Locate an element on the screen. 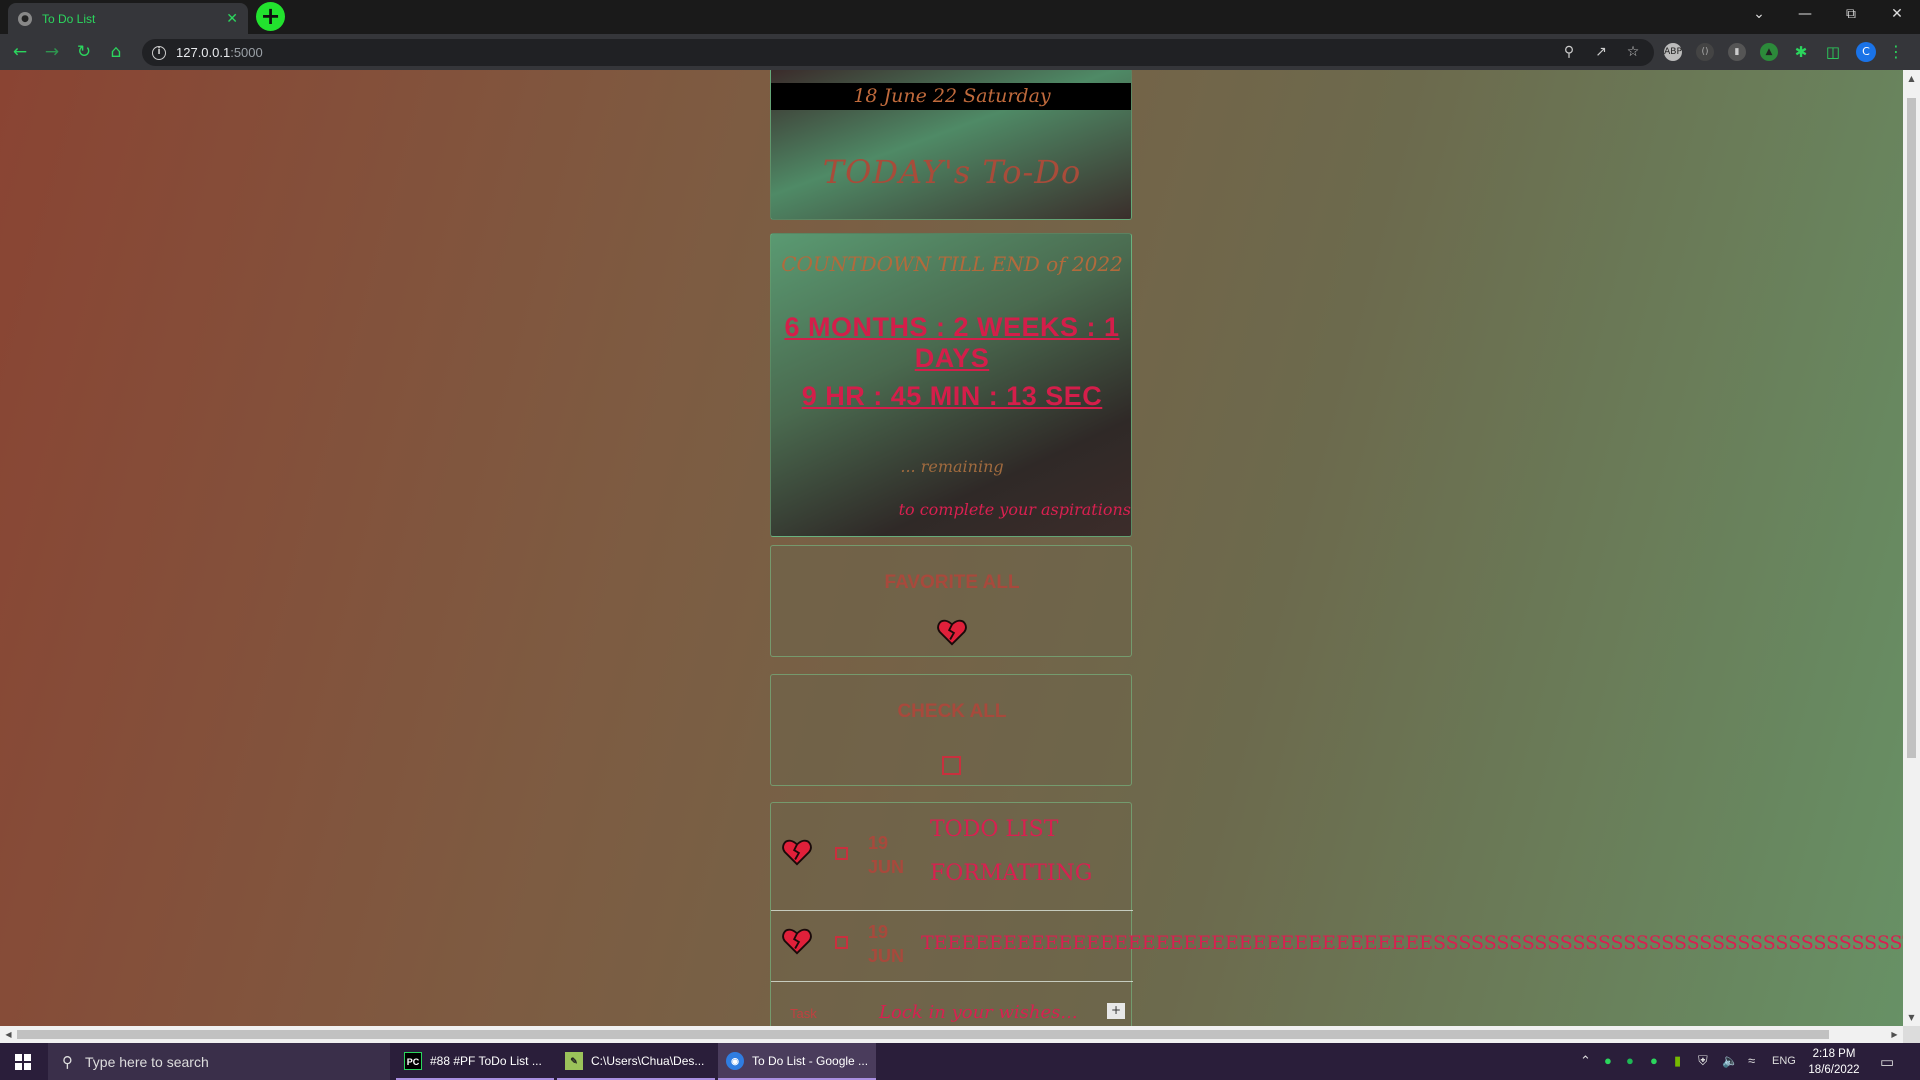 This screenshot has height=1080, width=1920. tree-extension-icon: ▲ is located at coordinates (1769, 52).